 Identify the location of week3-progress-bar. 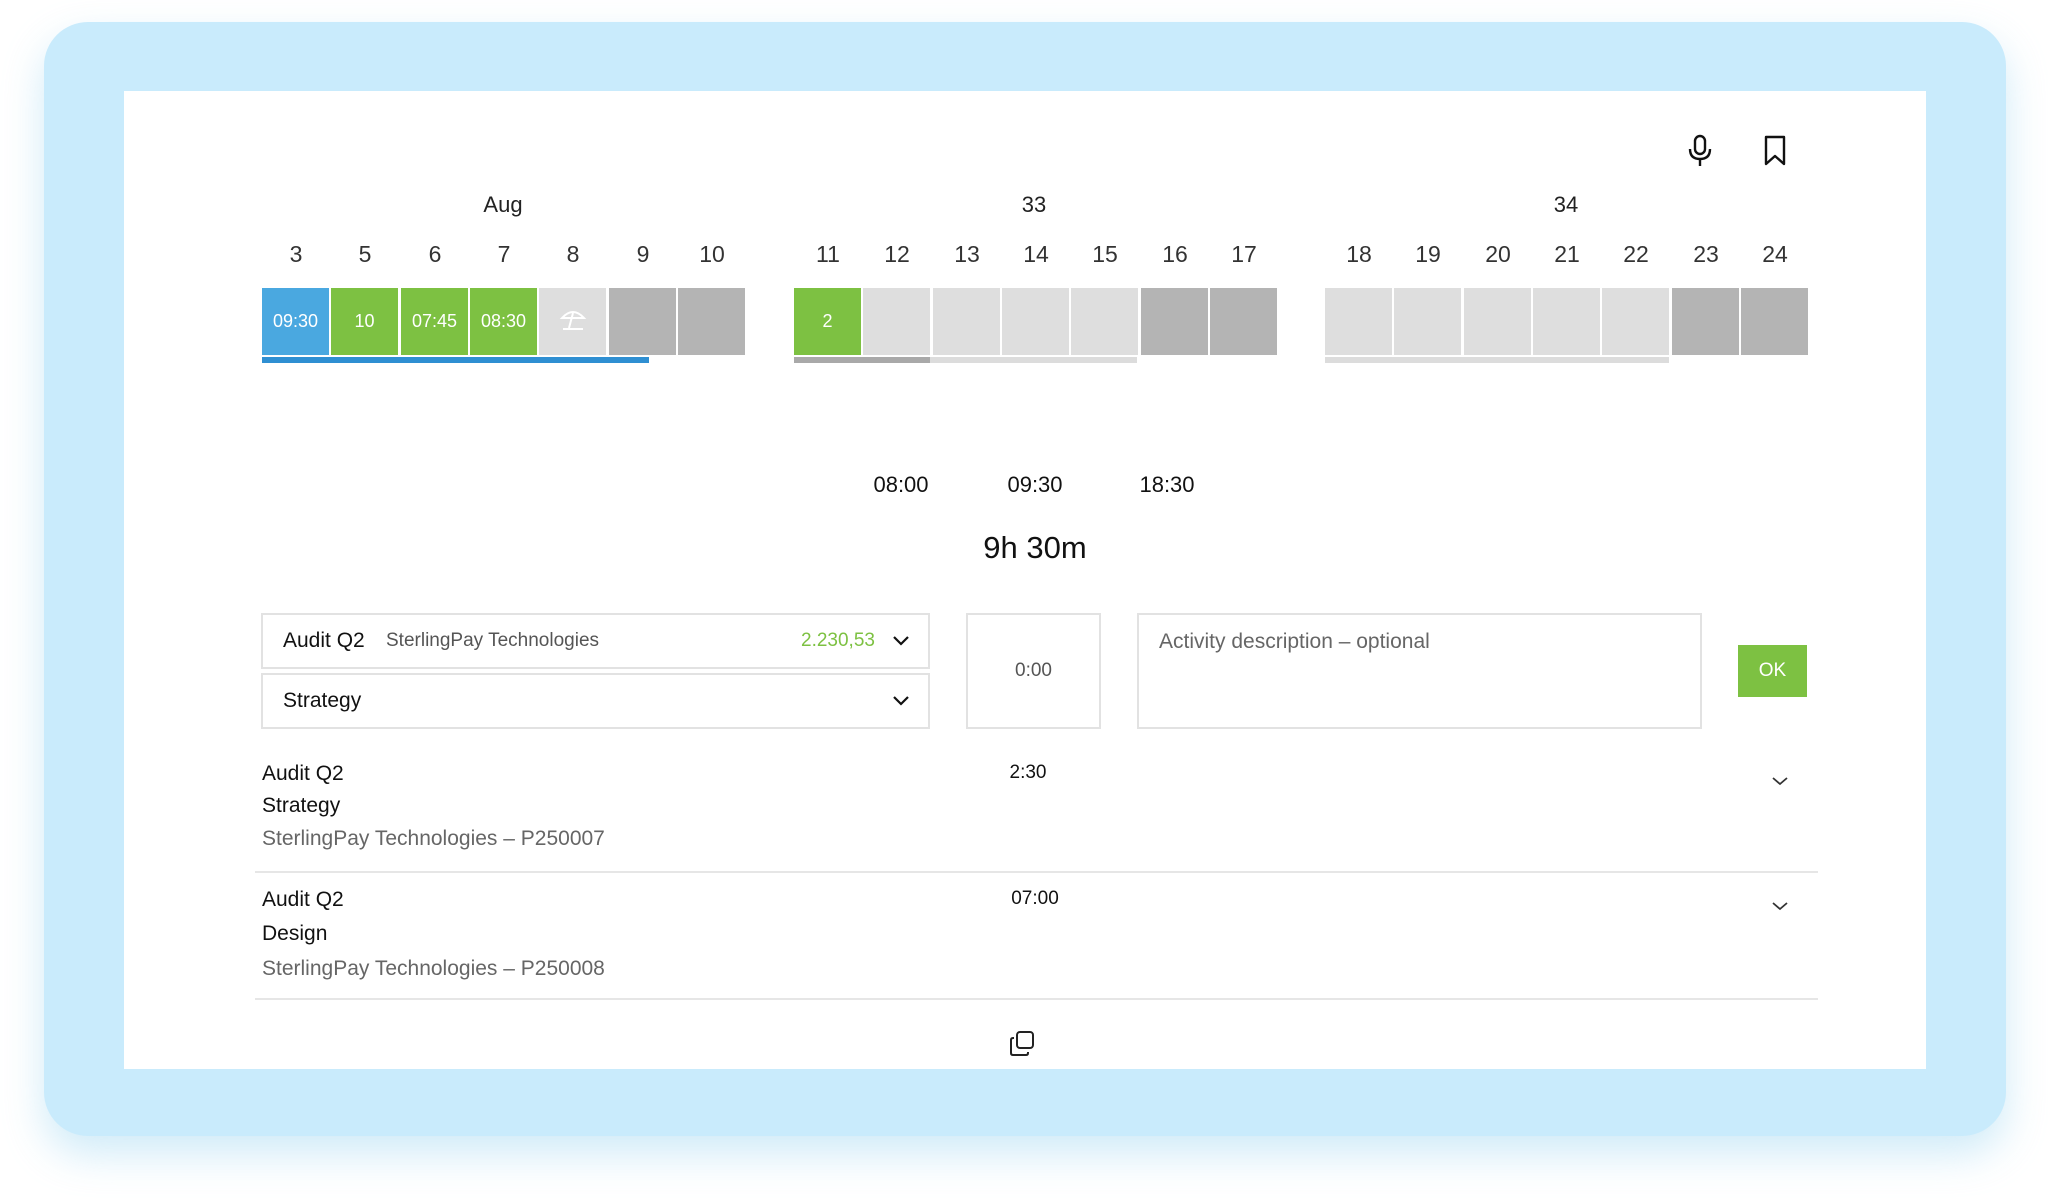
(1497, 360).